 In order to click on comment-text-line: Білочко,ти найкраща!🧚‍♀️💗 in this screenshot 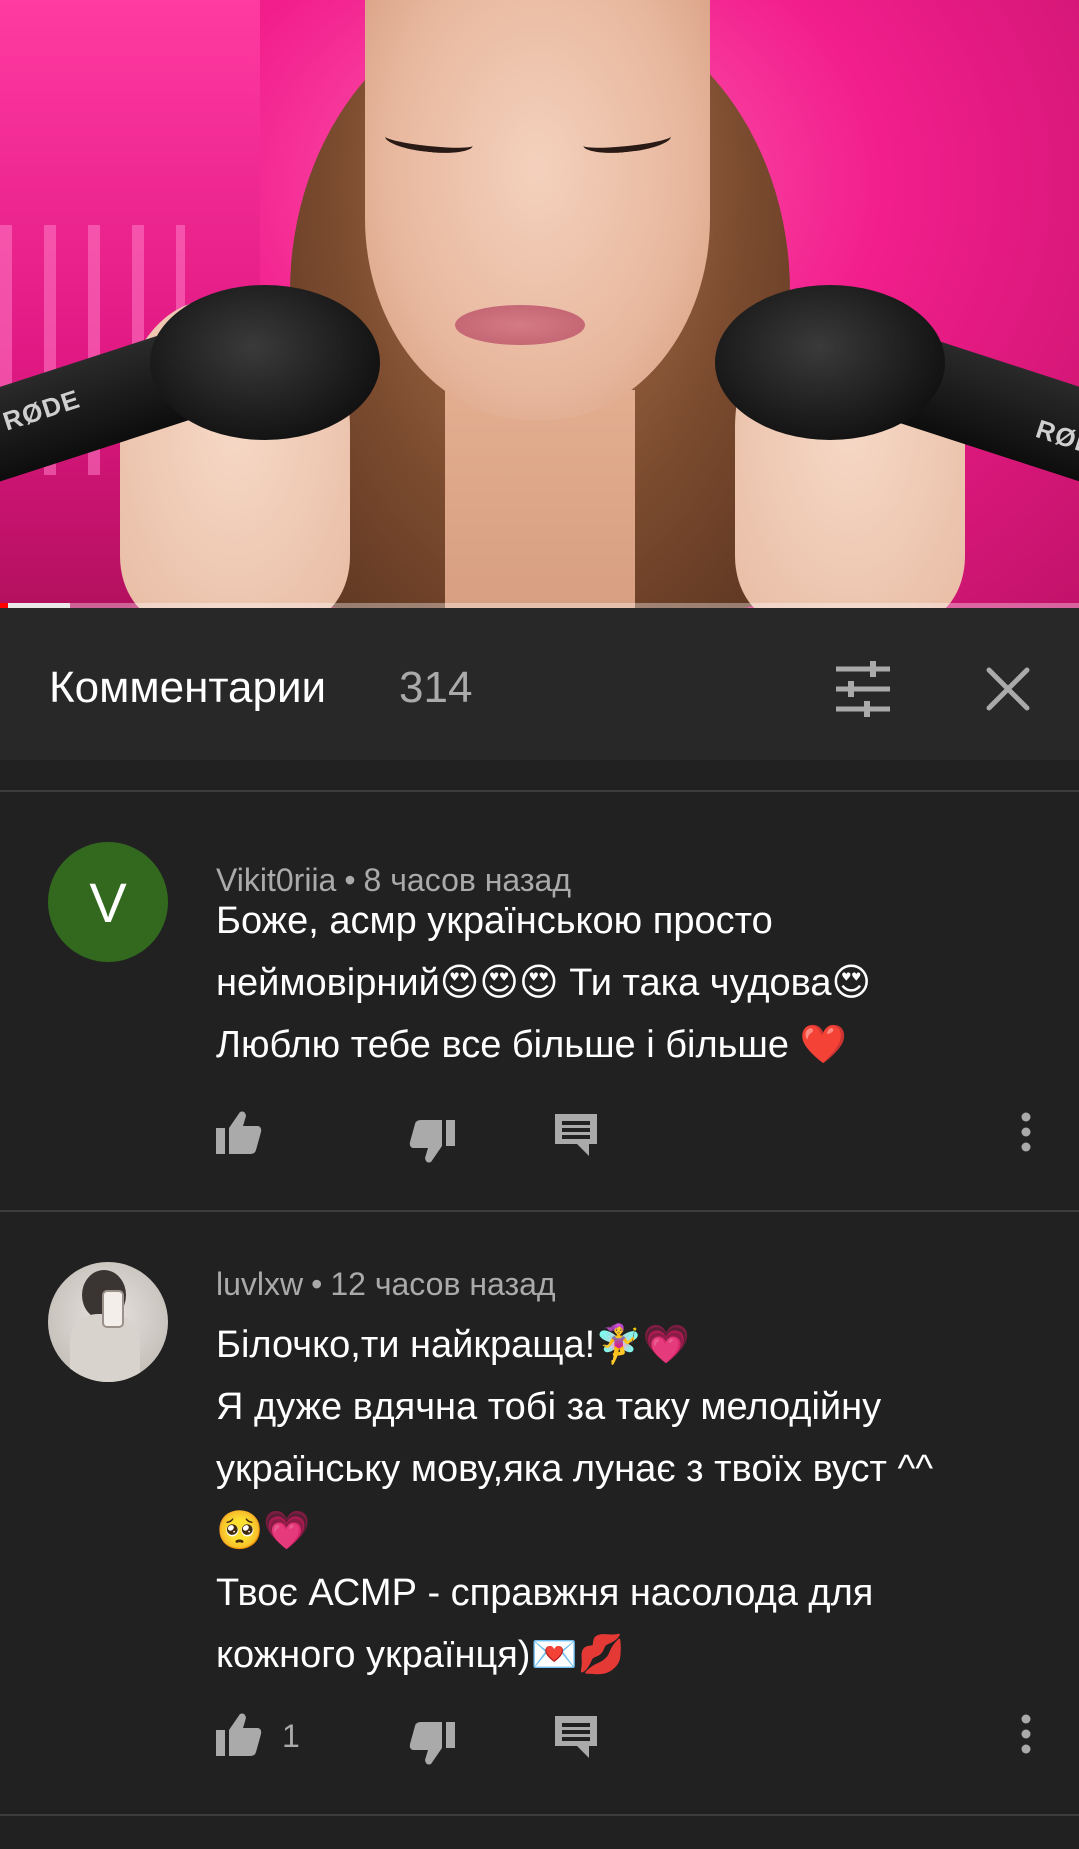, I will do `click(453, 1345)`.